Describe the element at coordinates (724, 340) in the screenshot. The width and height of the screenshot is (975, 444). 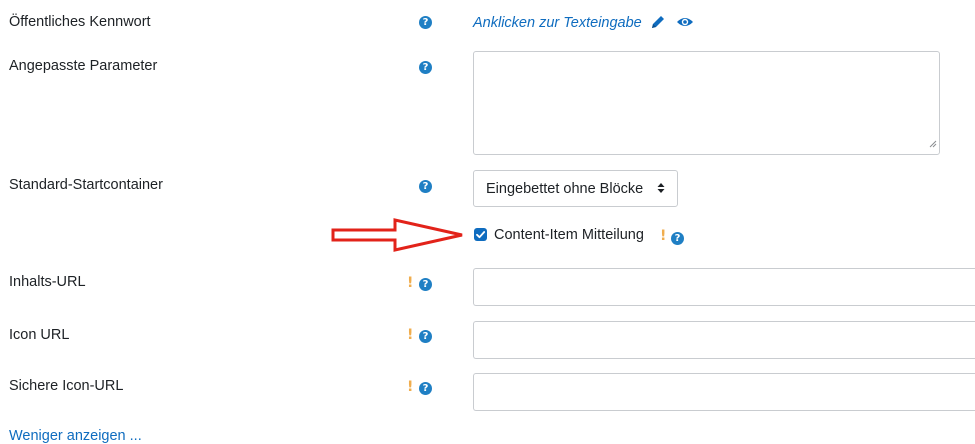
I see `icon-url-input` at that location.